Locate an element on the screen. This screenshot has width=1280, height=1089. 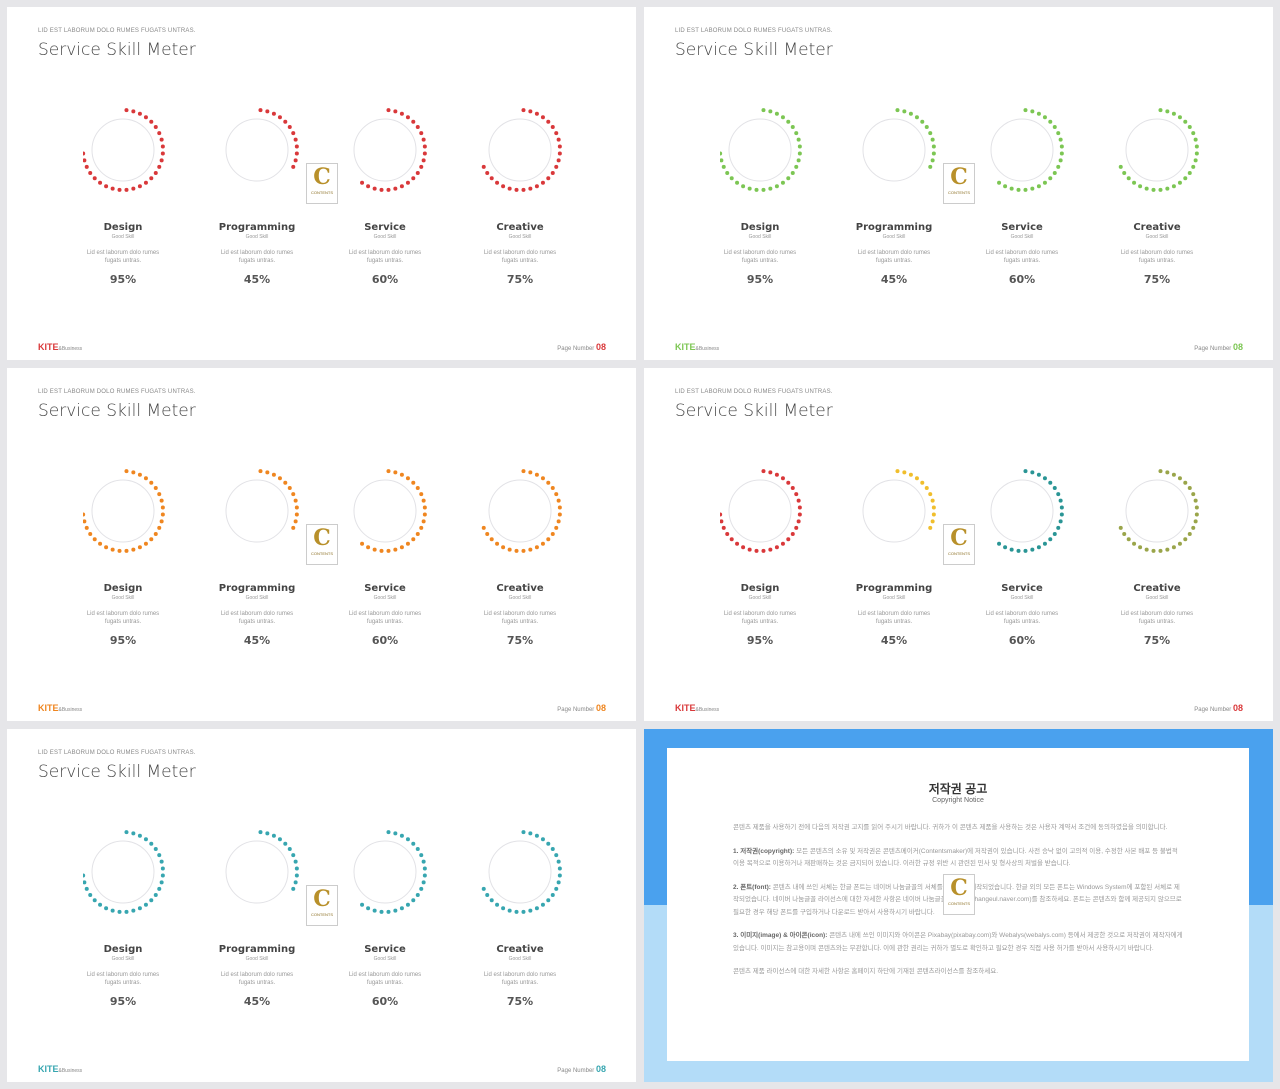
meter-percent: 75% is located at coordinates (520, 279).